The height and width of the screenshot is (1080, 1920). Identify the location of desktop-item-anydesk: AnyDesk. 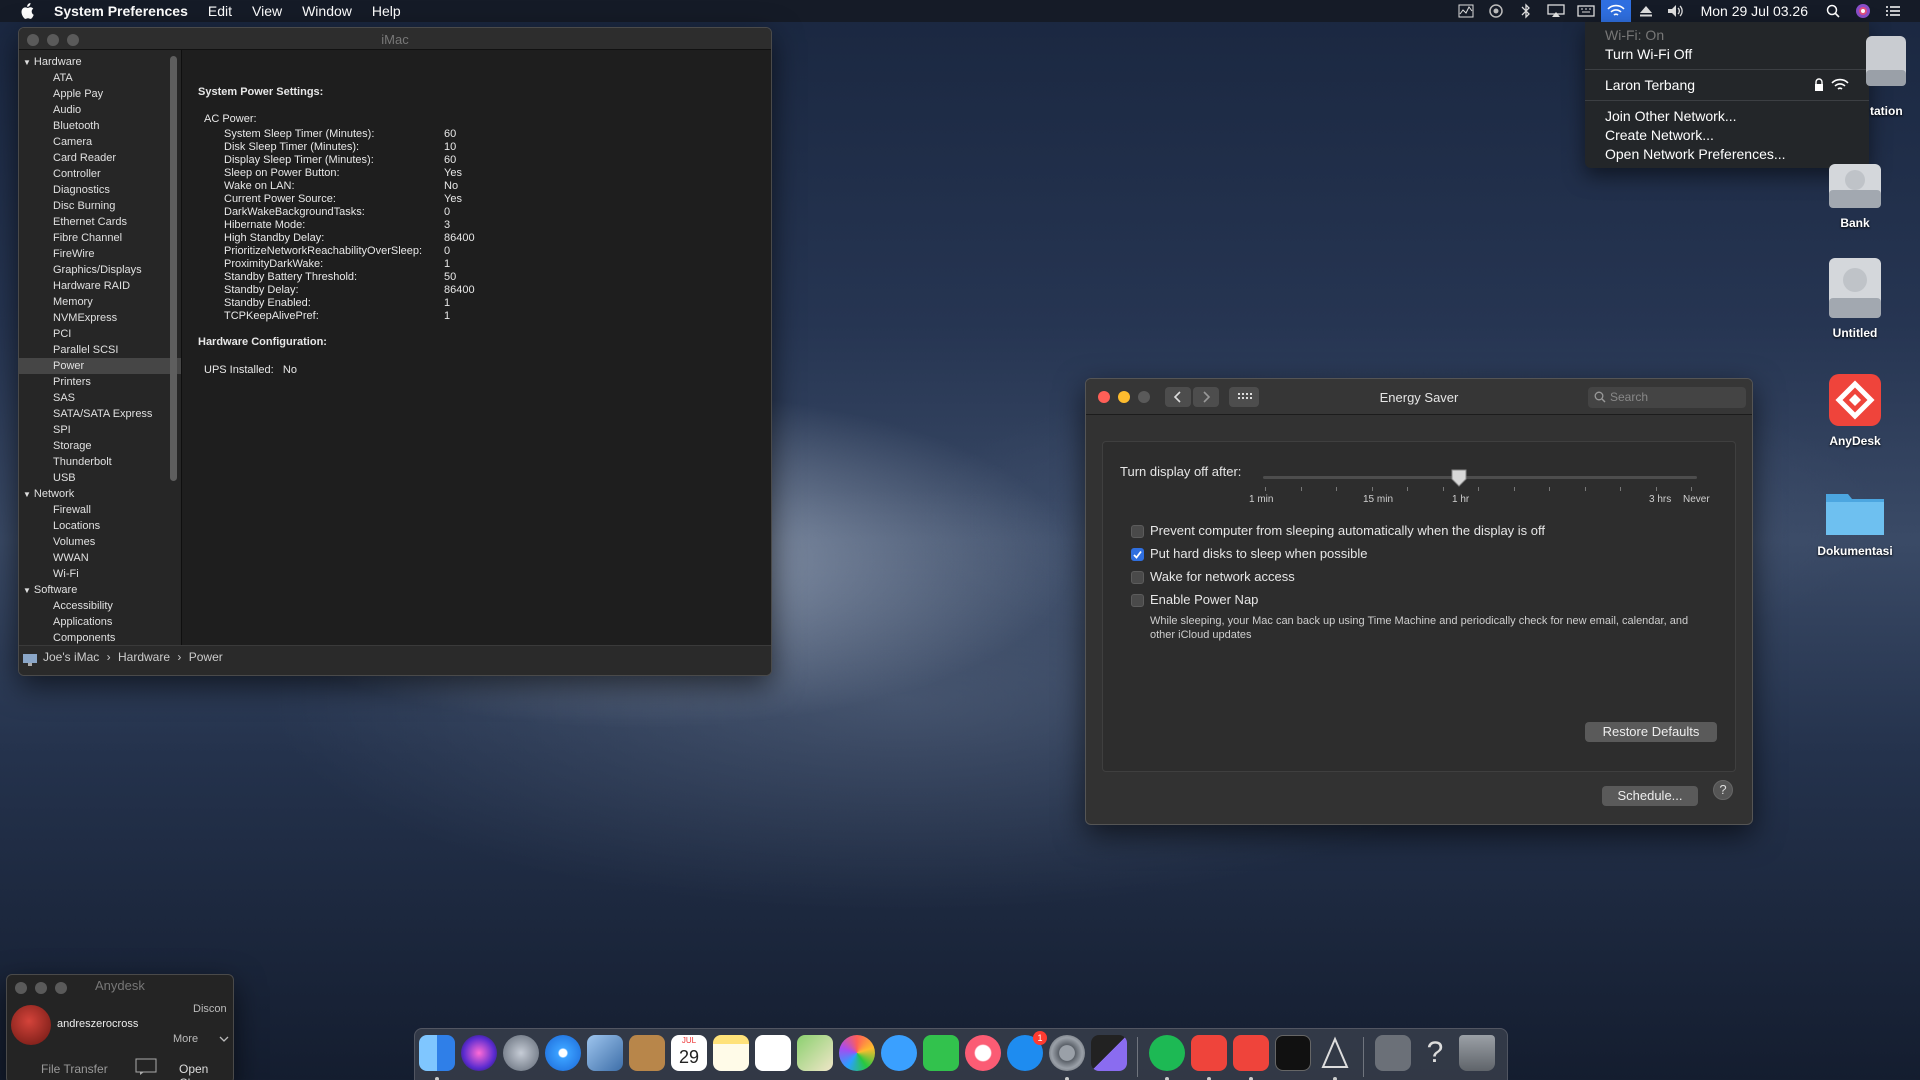
(1855, 410).